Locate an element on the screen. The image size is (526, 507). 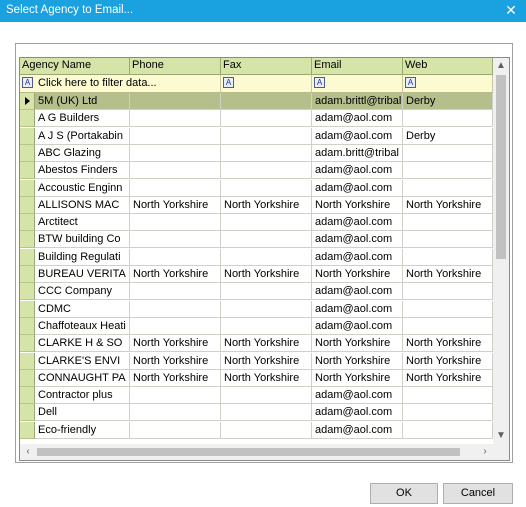
cell-email: adam.britt@tribal is located at coordinates (357, 153).